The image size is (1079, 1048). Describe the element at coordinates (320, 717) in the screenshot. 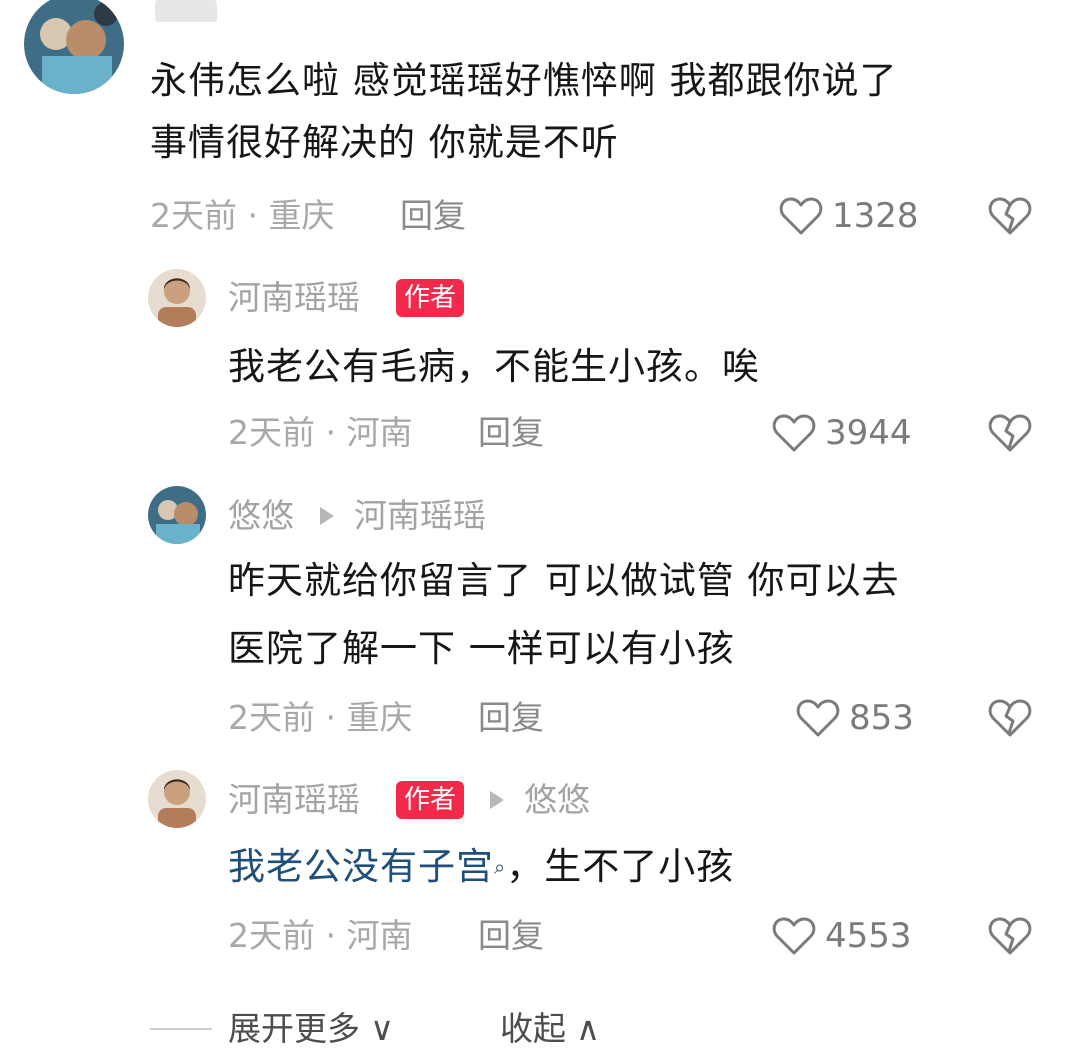

I see `reply-meta: 2天前 · 重庆` at that location.